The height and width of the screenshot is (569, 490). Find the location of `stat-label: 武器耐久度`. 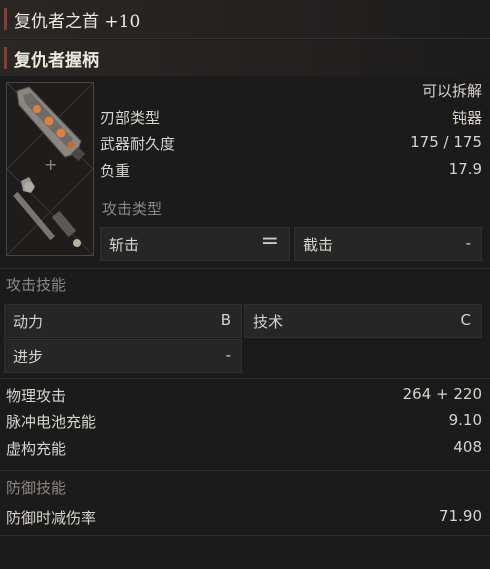

stat-label: 武器耐久度 is located at coordinates (138, 144).